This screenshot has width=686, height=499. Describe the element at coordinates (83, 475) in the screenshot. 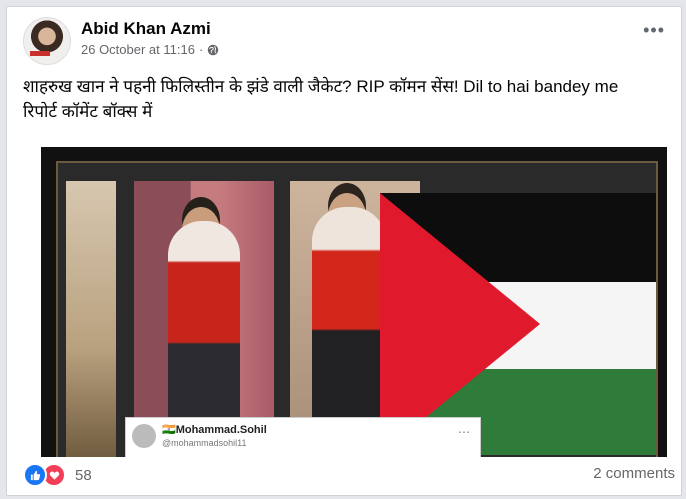

I see `reaction-count: 58` at that location.